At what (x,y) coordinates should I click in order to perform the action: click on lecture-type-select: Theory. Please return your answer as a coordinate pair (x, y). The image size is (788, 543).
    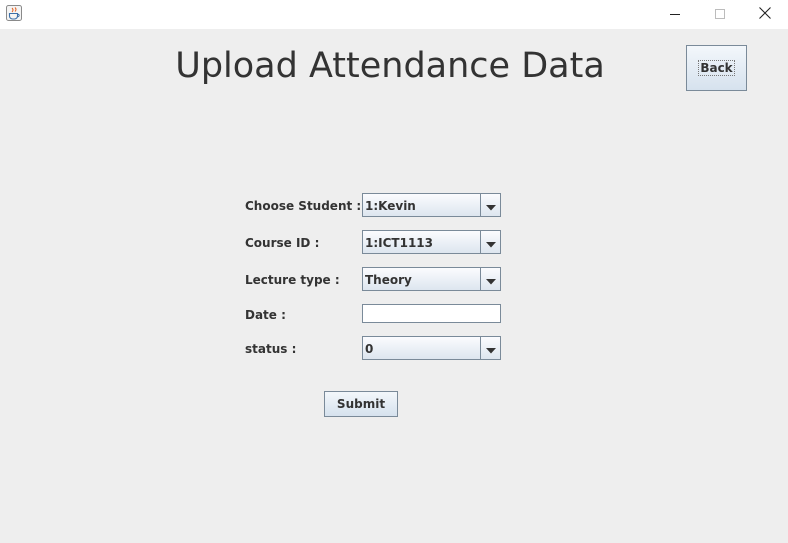
    Looking at the image, I should click on (431, 279).